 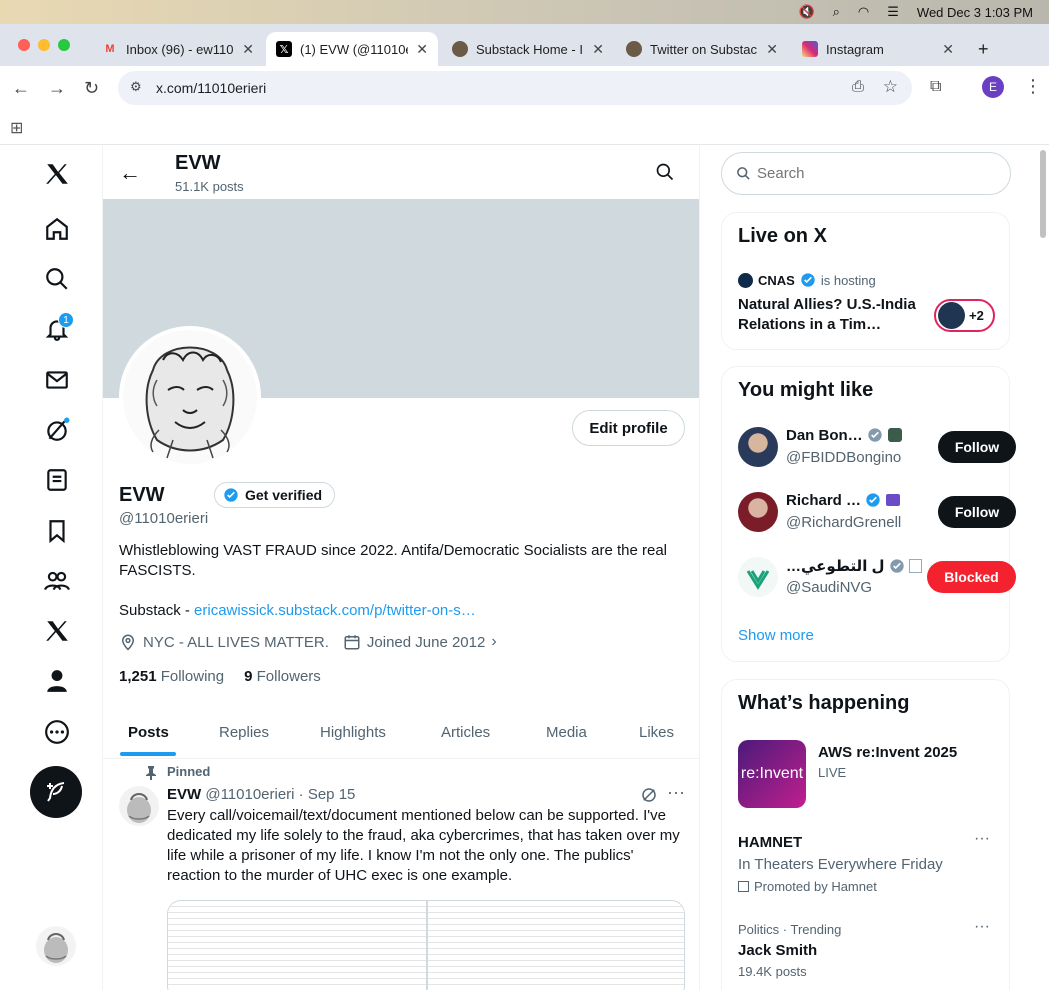 What do you see at coordinates (57, 279) in the screenshot?
I see `explore-search-icon` at bounding box center [57, 279].